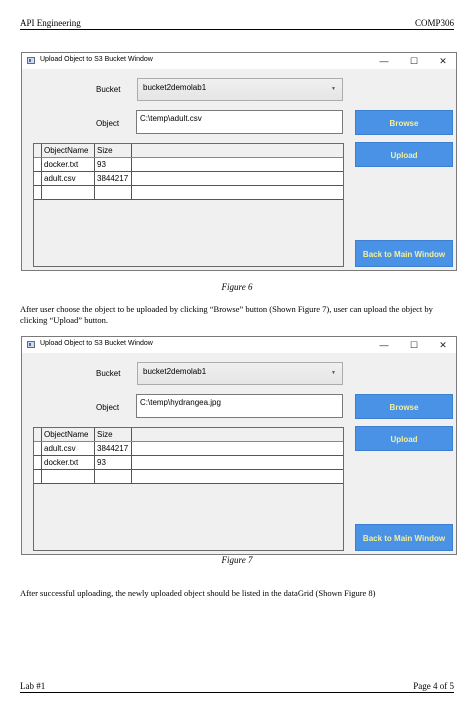  I want to click on header-course-name: API Engineering, so click(50, 23).